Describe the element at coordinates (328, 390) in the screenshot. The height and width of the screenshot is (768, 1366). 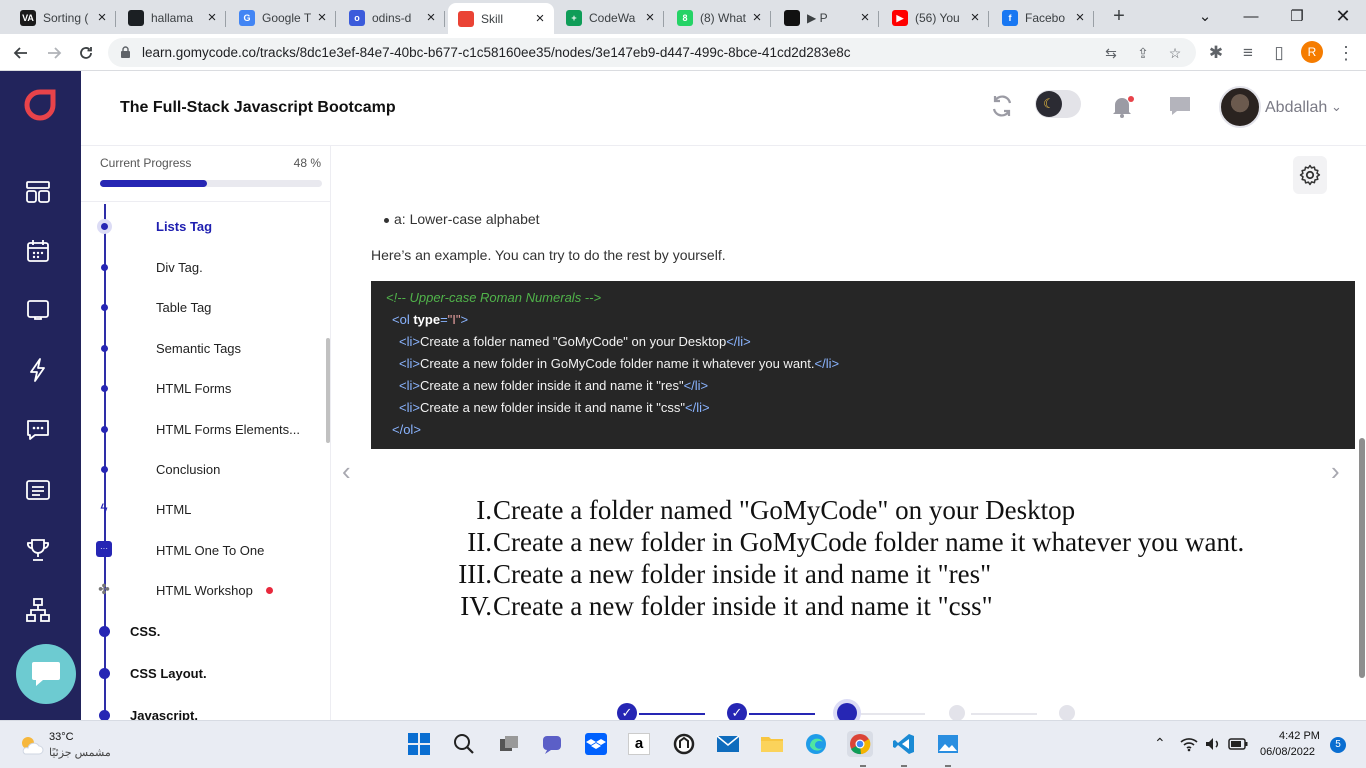
I see `sidebar-scrollbar` at that location.